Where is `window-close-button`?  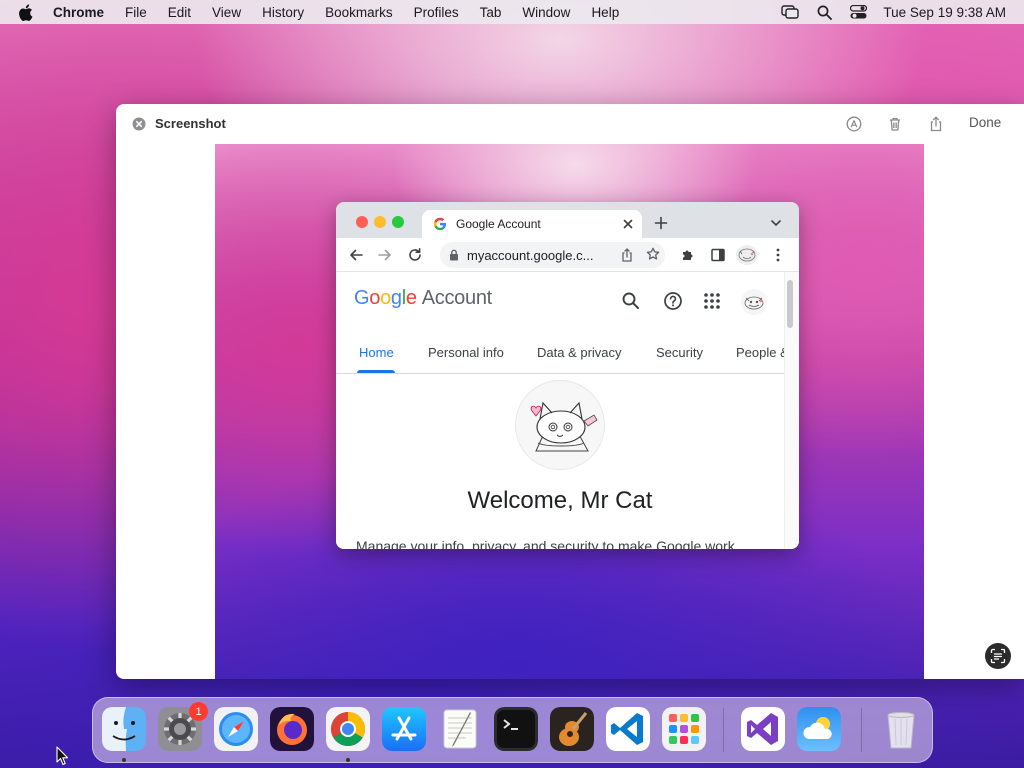
window-close-button is located at coordinates (362, 222).